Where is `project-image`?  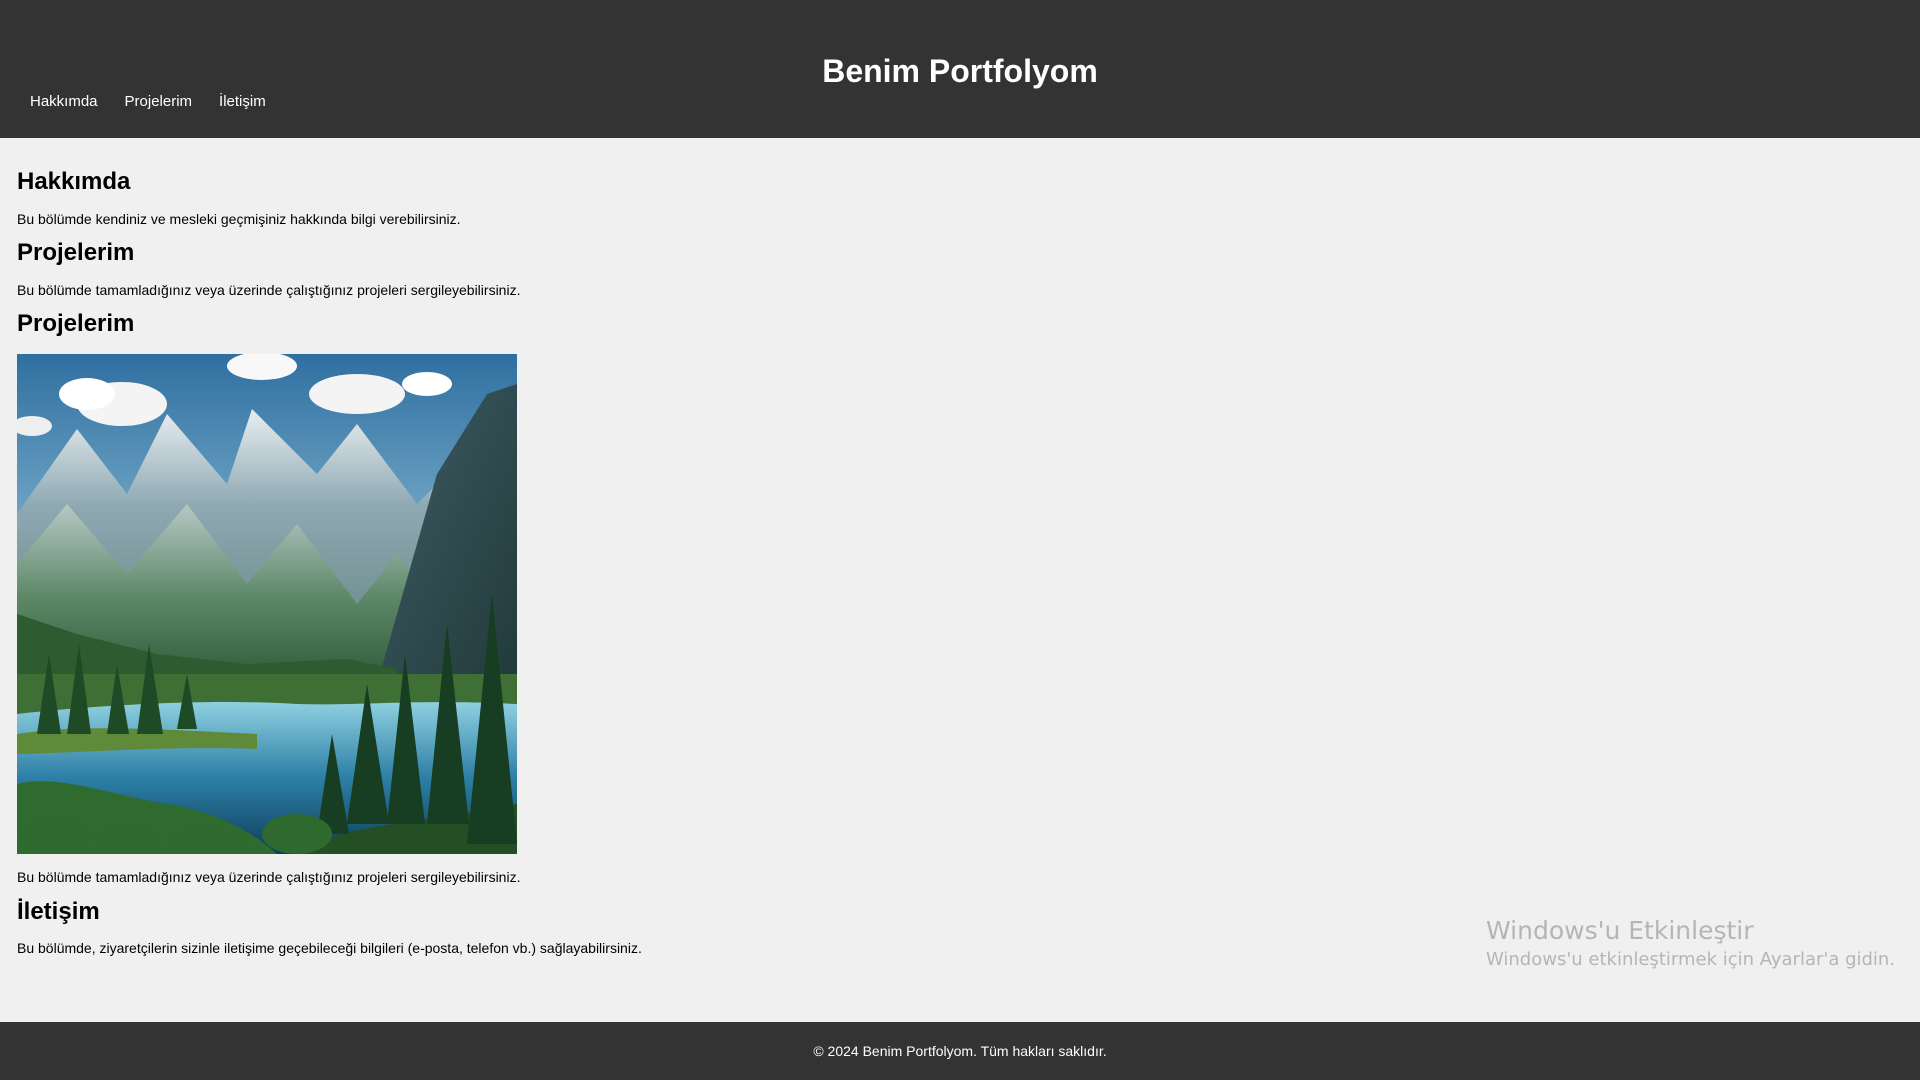
project-image is located at coordinates (267, 604).